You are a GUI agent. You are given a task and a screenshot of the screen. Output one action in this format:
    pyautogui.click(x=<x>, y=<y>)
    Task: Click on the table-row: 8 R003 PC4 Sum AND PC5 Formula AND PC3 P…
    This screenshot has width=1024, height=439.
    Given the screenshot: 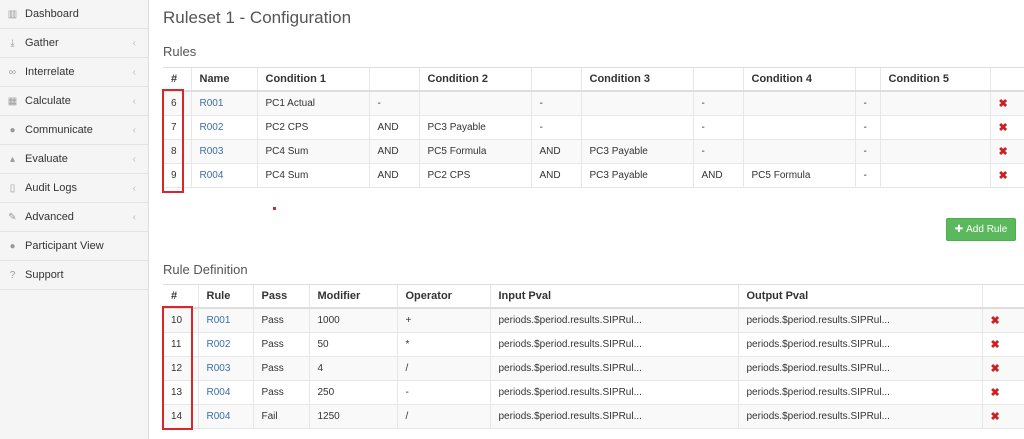 What is the action you would take?
    pyautogui.click(x=593, y=151)
    